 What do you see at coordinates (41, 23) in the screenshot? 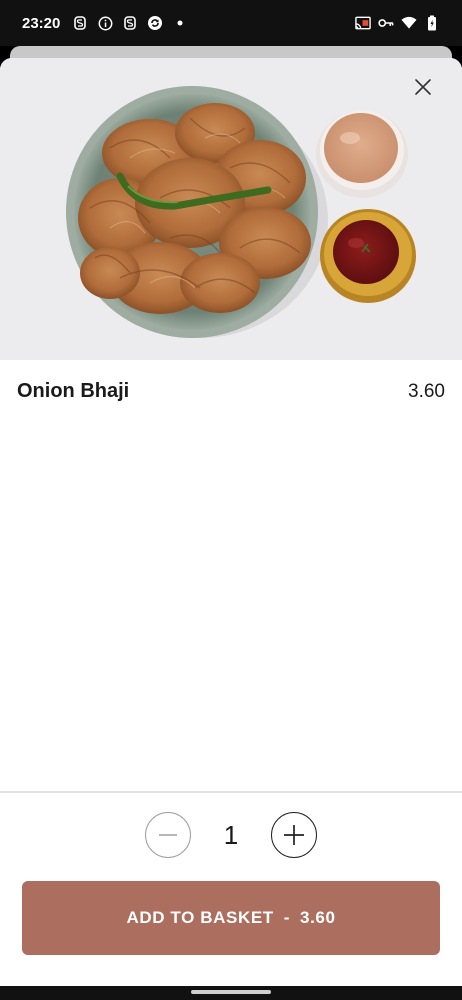
I see `status-time: 23:20` at bounding box center [41, 23].